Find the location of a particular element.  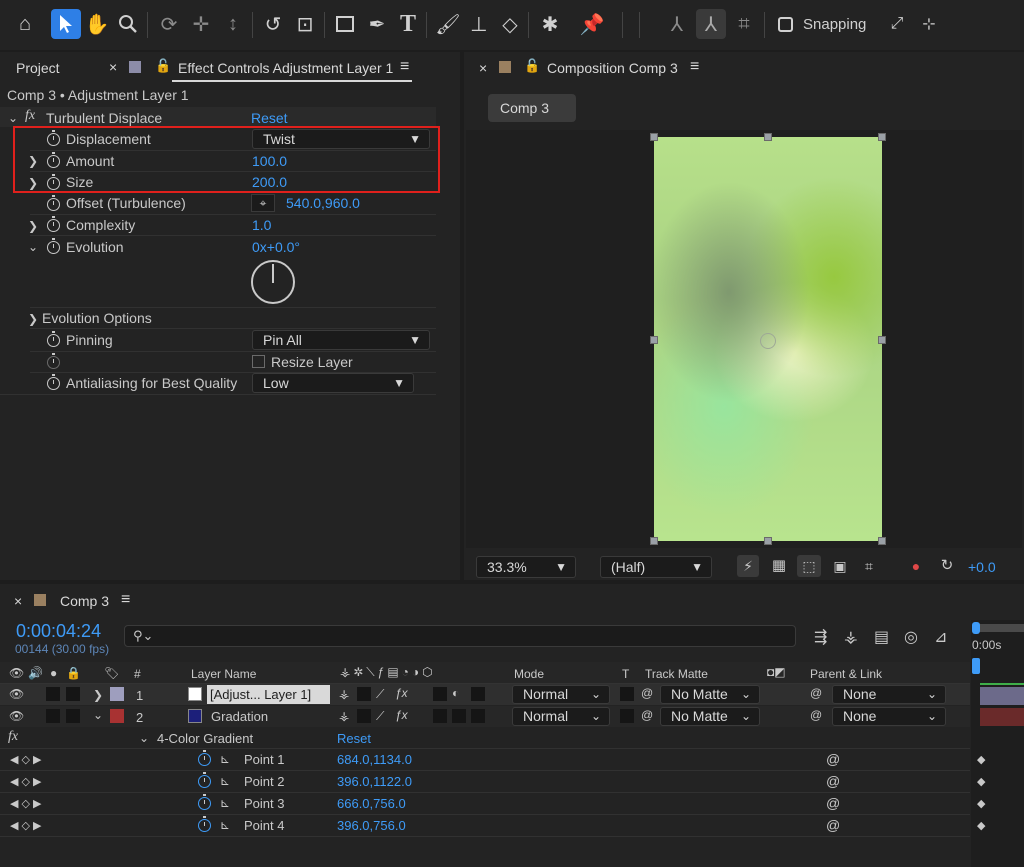

switches-column-icon: ⚶✲⟍ƒ▤◔◑⬡ is located at coordinates (388, 672).